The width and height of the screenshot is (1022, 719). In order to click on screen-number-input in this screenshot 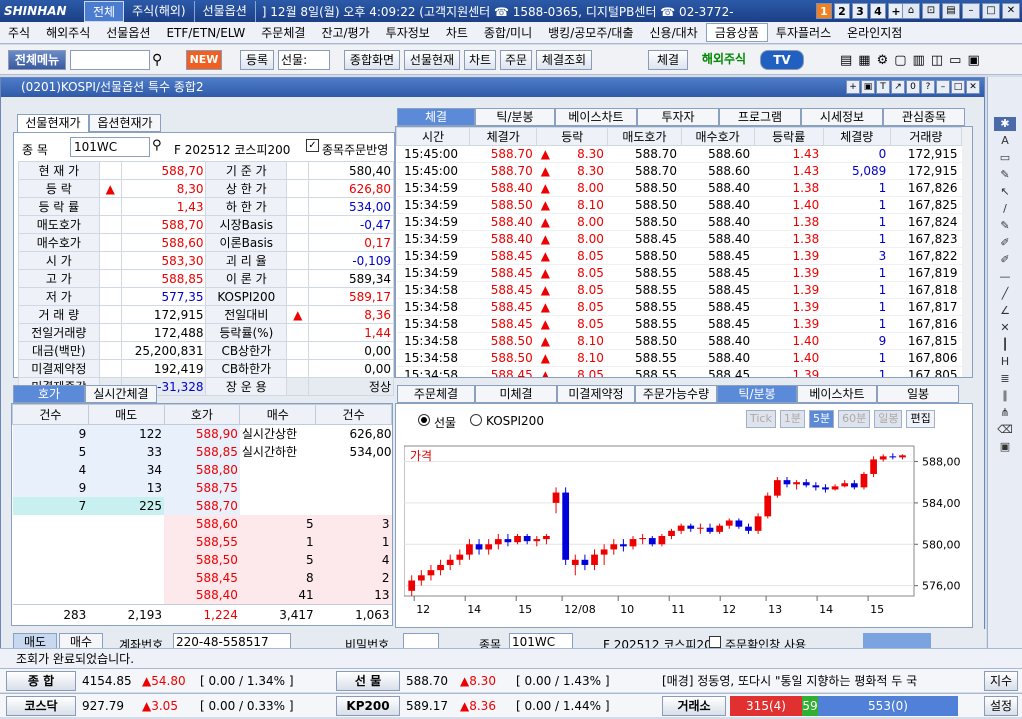, I will do `click(110, 60)`.